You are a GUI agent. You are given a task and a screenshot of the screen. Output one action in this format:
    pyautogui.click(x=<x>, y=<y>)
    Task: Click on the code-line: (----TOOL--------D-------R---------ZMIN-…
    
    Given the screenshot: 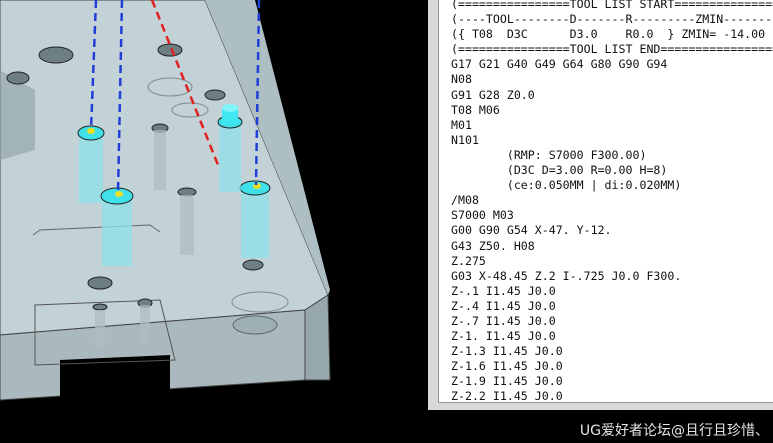 What is the action you would take?
    pyautogui.click(x=612, y=19)
    